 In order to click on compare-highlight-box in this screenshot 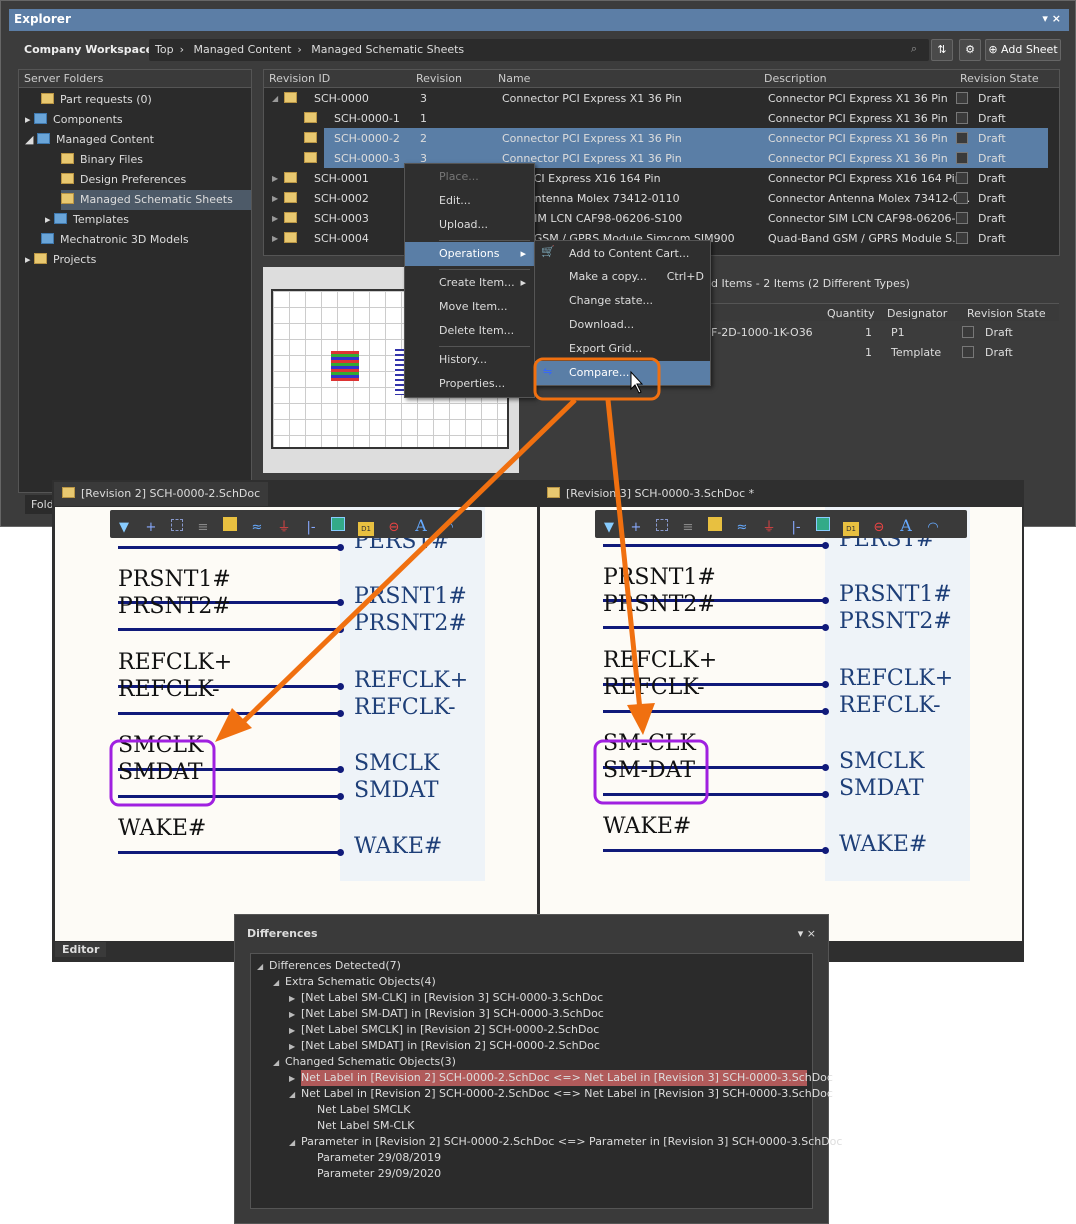, I will do `click(597, 379)`.